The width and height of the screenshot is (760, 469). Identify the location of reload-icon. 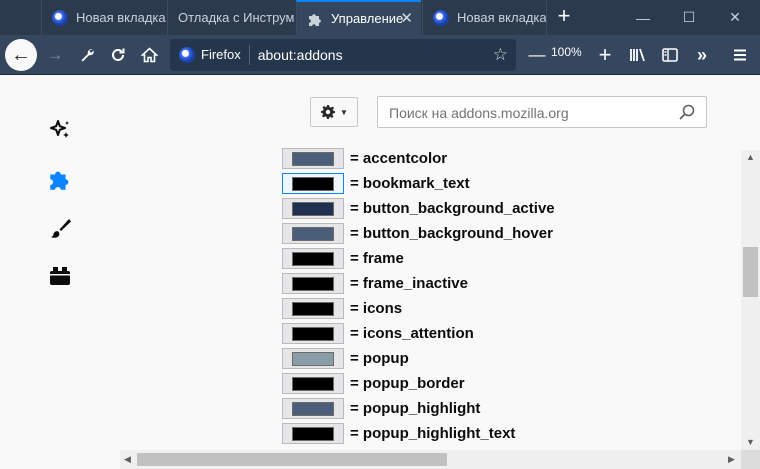
(118, 54).